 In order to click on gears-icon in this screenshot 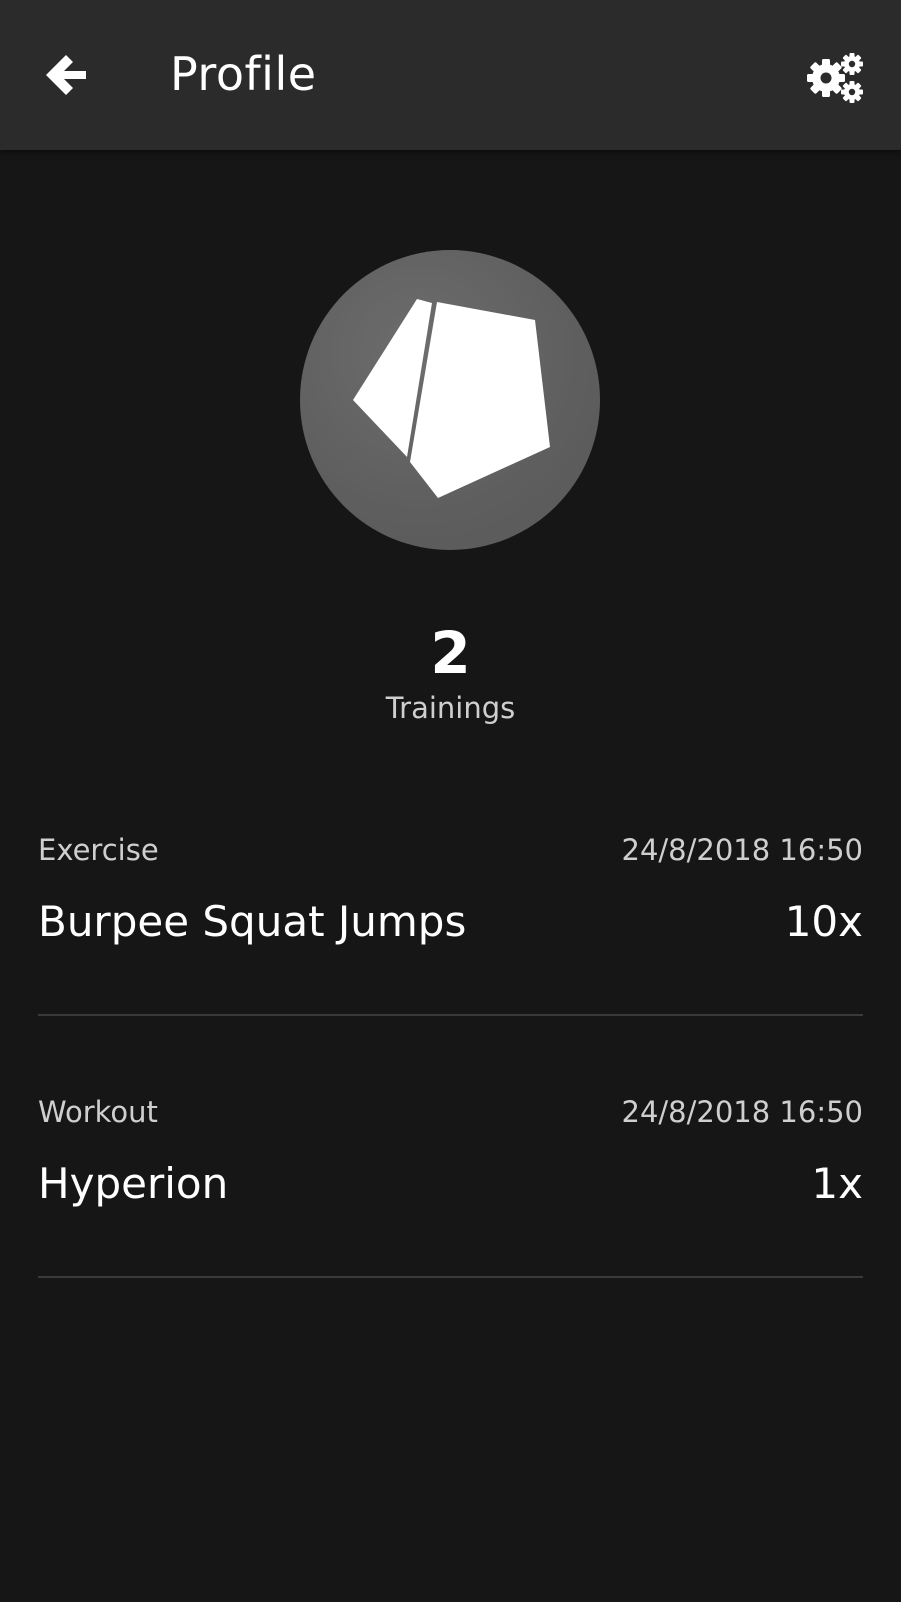, I will do `click(836, 78)`.